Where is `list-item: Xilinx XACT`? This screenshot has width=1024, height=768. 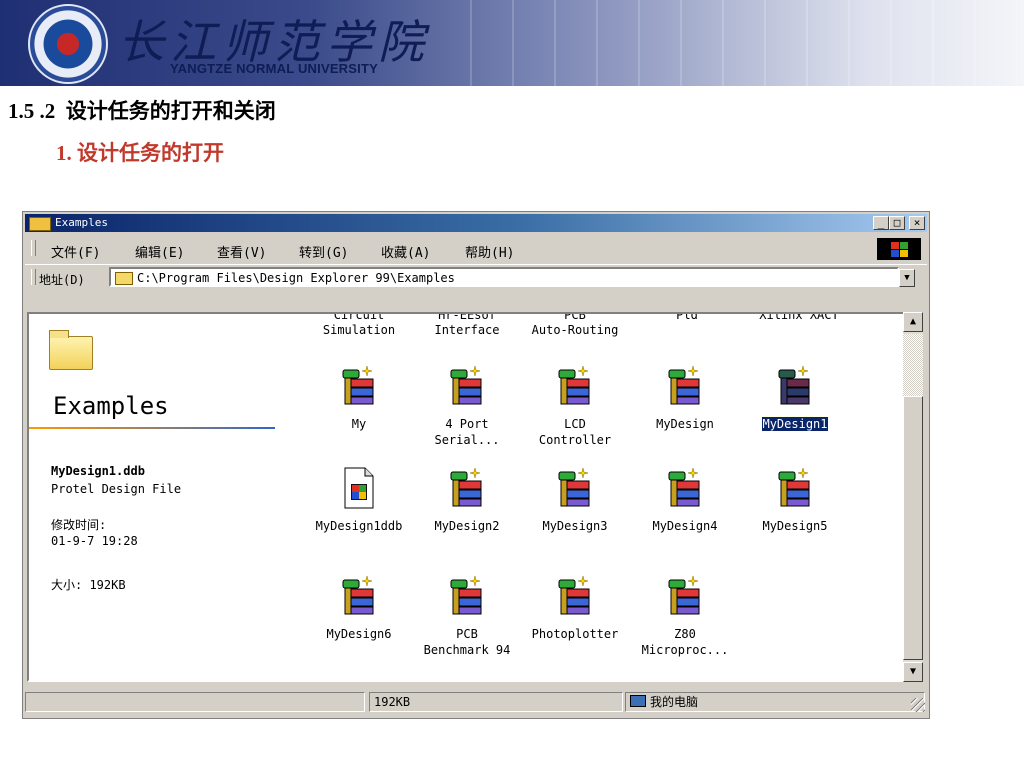
list-item: Xilinx XACT is located at coordinates (799, 317).